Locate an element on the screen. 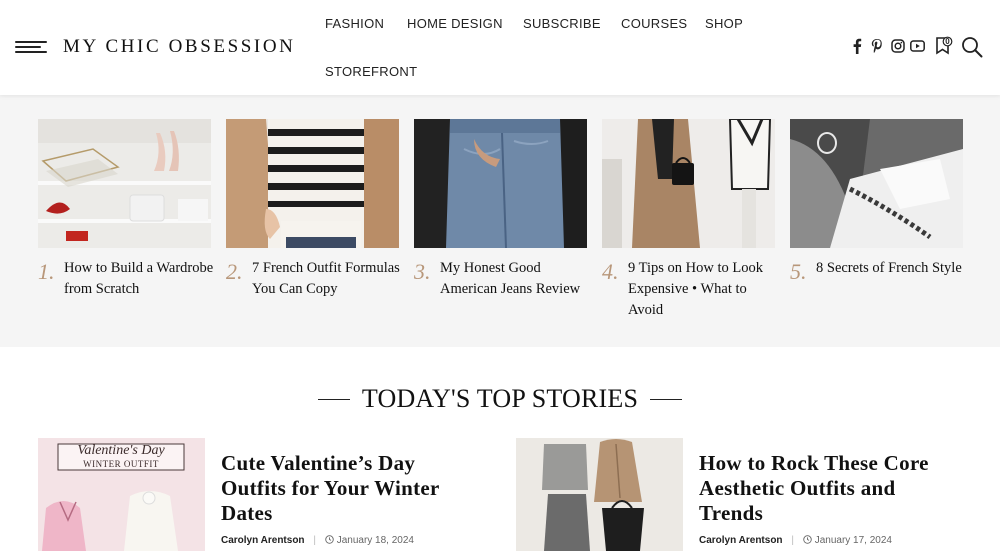 The image size is (1000, 551). youtube-icon is located at coordinates (917, 46).